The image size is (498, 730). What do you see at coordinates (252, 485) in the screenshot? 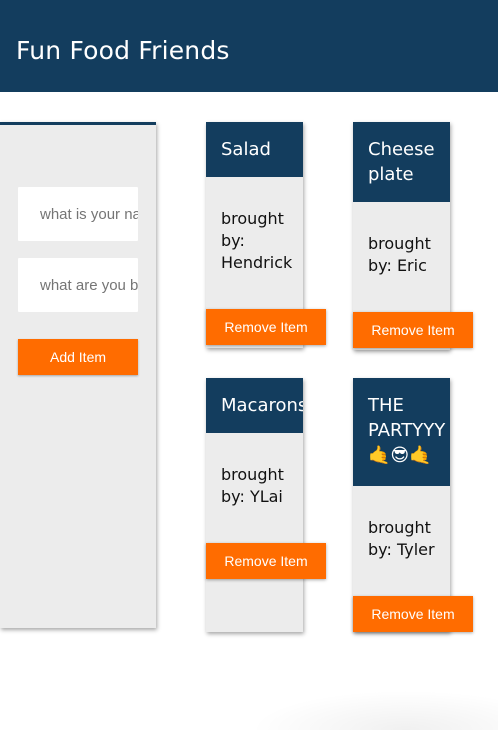
I see `card-brought-by: brought by: YLai` at bounding box center [252, 485].